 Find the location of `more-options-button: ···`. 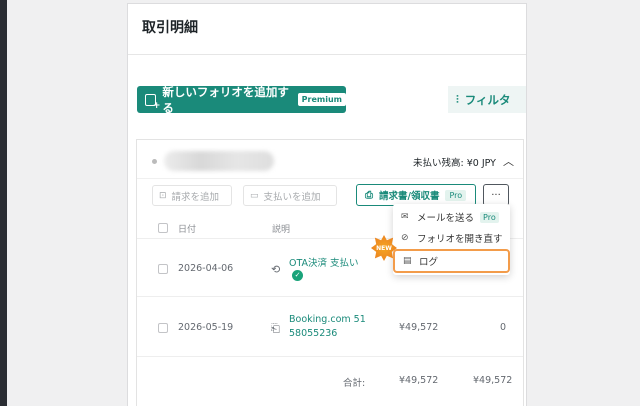

more-options-button: ··· is located at coordinates (496, 195).